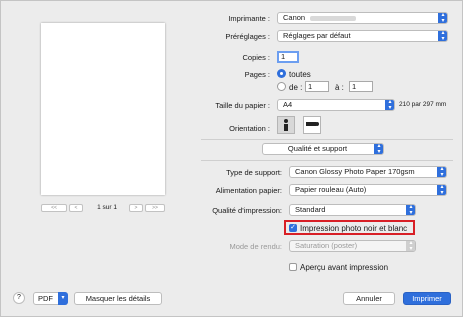 The height and width of the screenshot is (317, 463). I want to click on paper-size-select: A4 ▴ ▾, so click(336, 105).